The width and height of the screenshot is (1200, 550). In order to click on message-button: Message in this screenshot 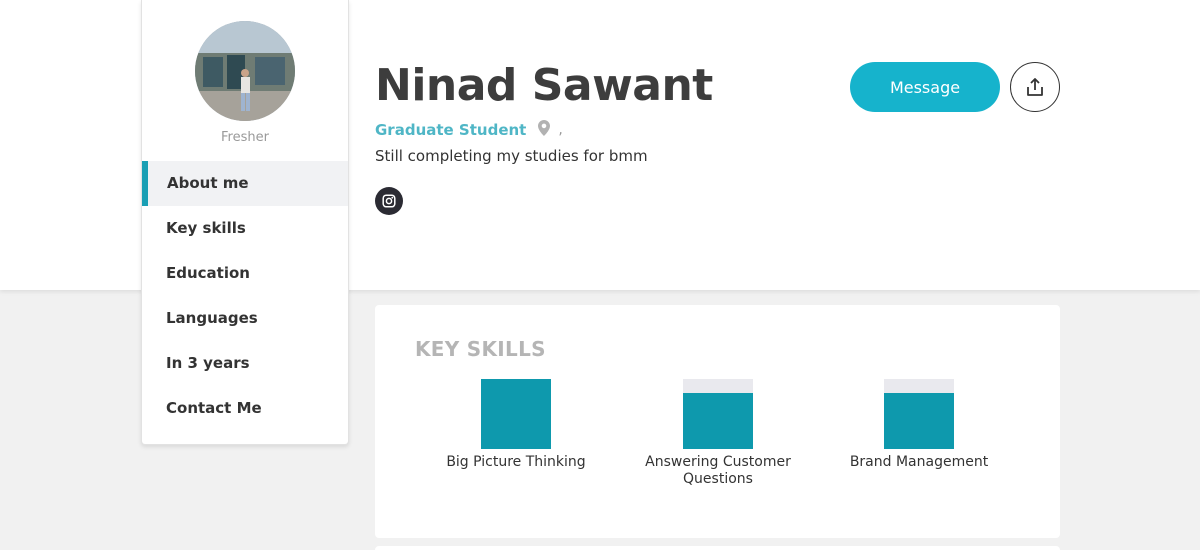, I will do `click(925, 87)`.